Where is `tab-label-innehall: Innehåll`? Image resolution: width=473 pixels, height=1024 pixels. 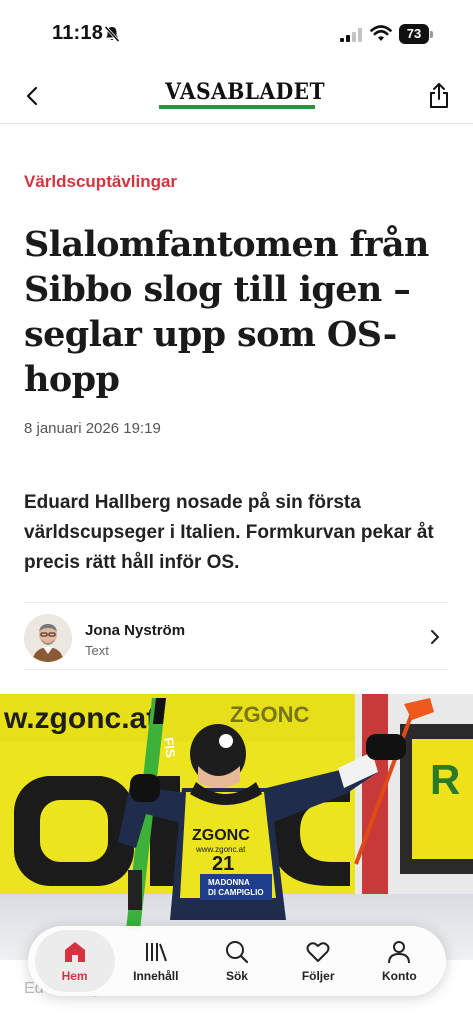
tab-label-innehall: Innehåll is located at coordinates (156, 976).